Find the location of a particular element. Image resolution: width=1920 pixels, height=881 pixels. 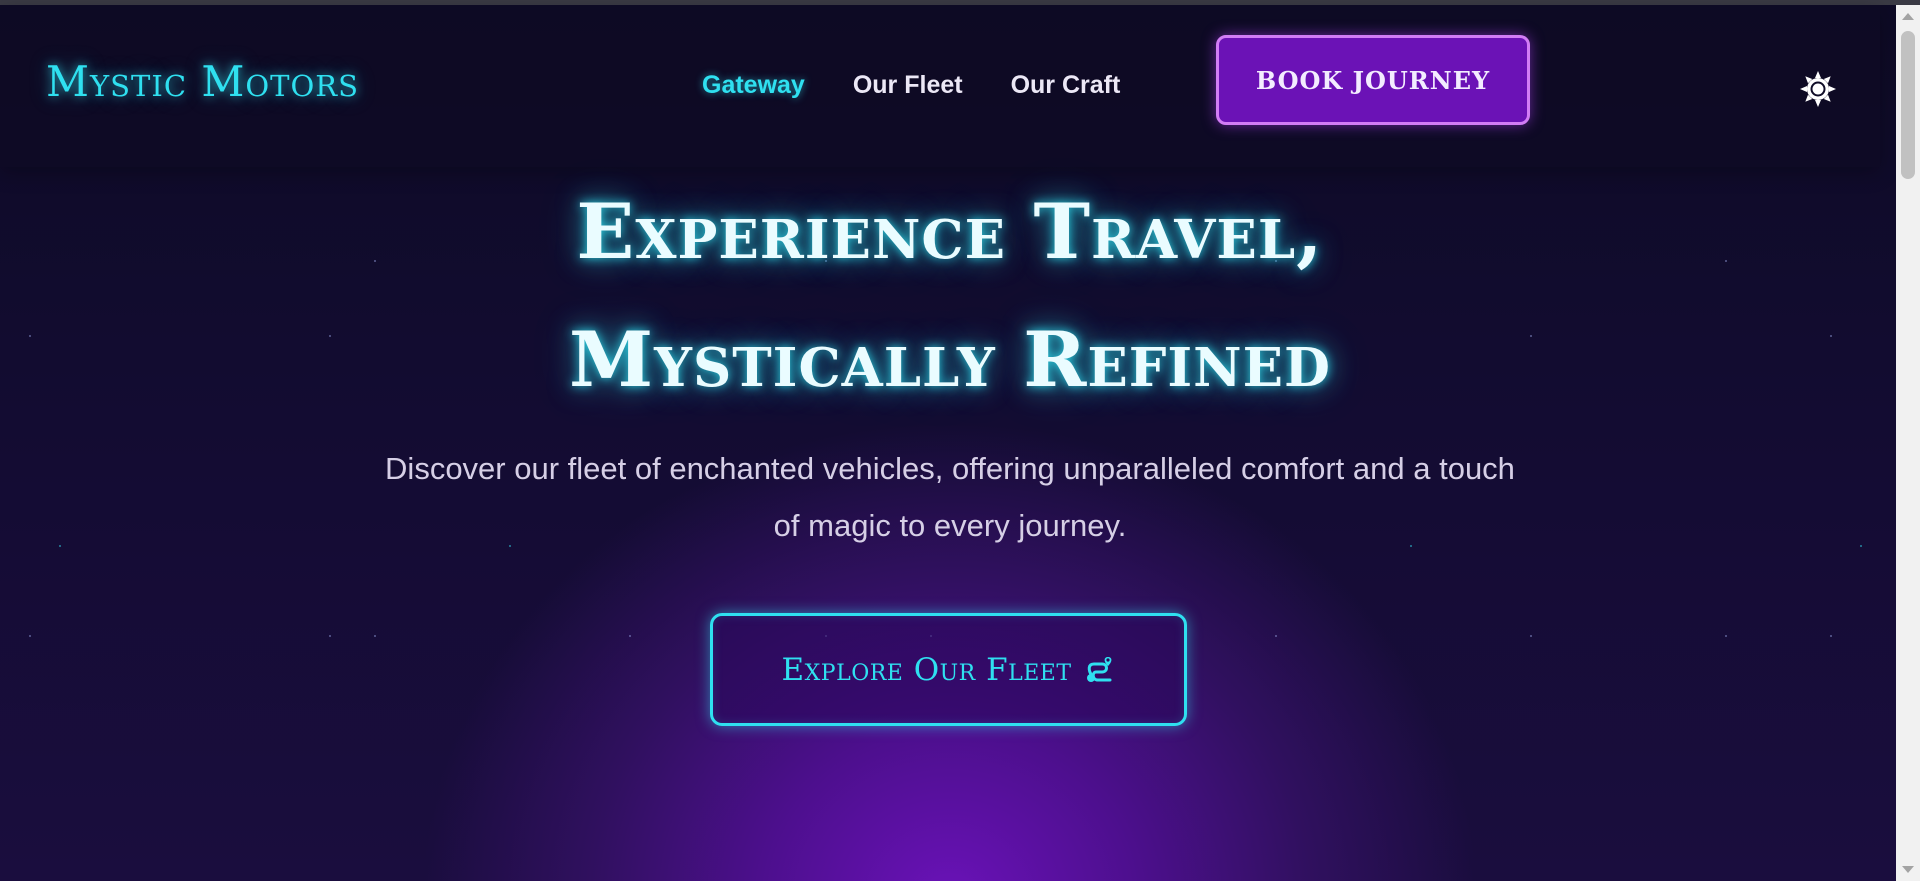

nav-links: Gateway Our Fleet Our Craft is located at coordinates (911, 85).